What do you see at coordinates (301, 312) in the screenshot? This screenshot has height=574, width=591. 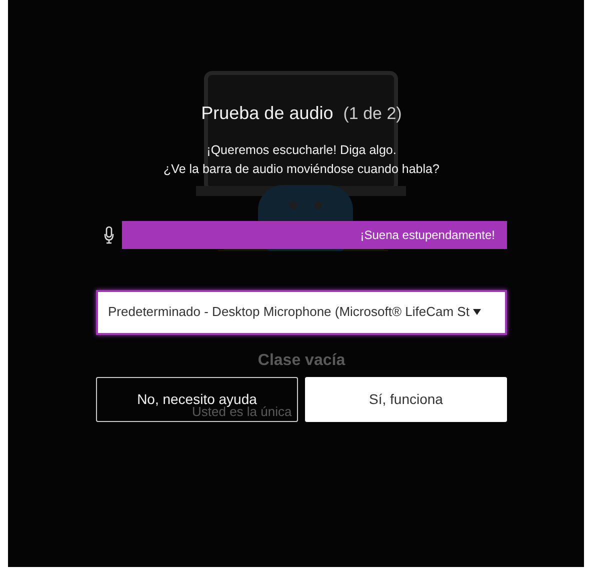 I see `device-dropdown: Predeterminado - Desktop Microphone (Microsoft® LifeCam St` at bounding box center [301, 312].